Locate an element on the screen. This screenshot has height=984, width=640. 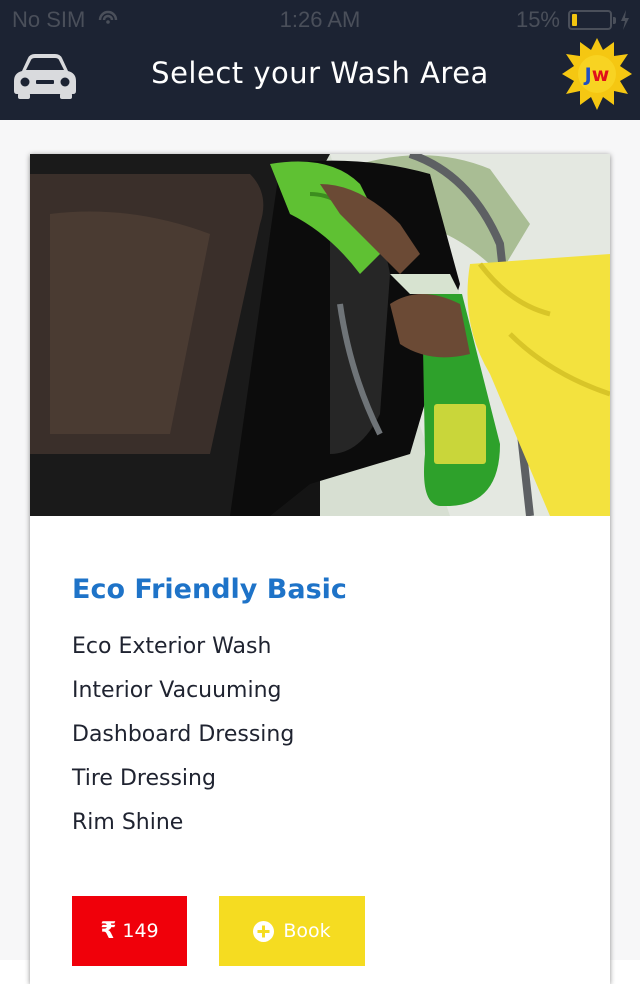
battery-level is located at coordinates (574, 20).